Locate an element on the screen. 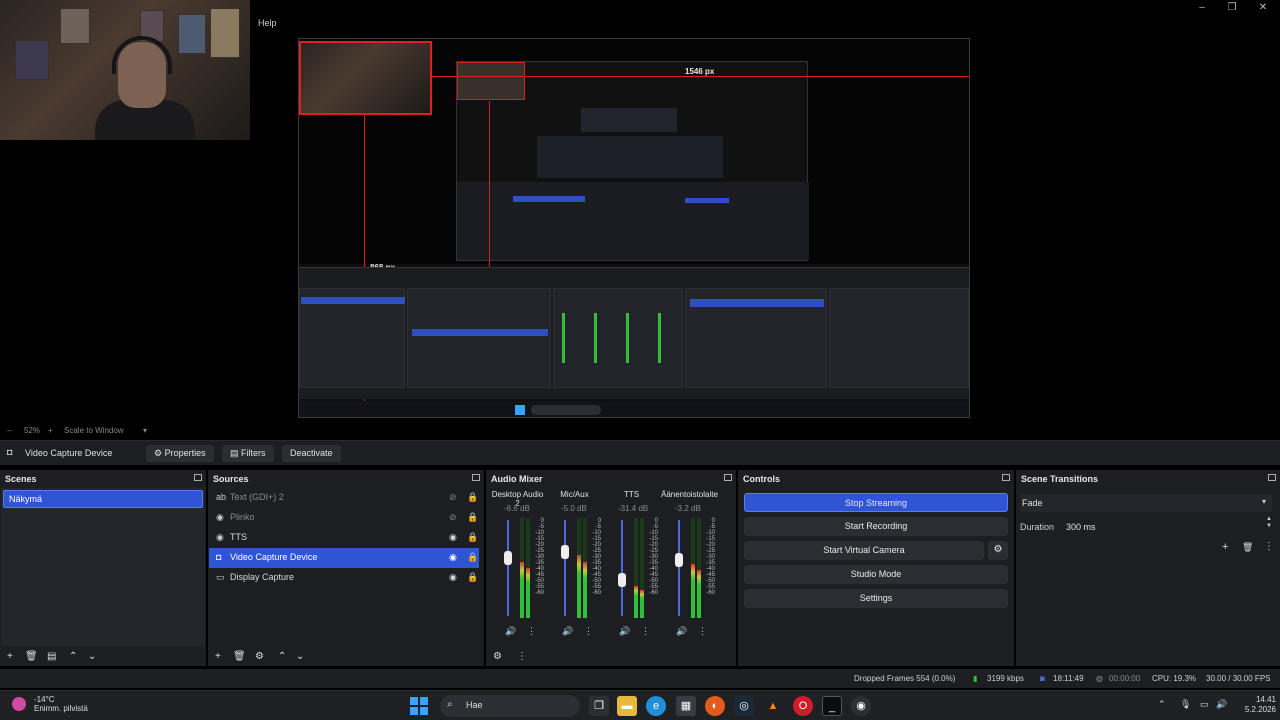 Image resolution: width=1280 pixels, height=720 pixels. start-recording-button: Start Recording is located at coordinates (876, 526).